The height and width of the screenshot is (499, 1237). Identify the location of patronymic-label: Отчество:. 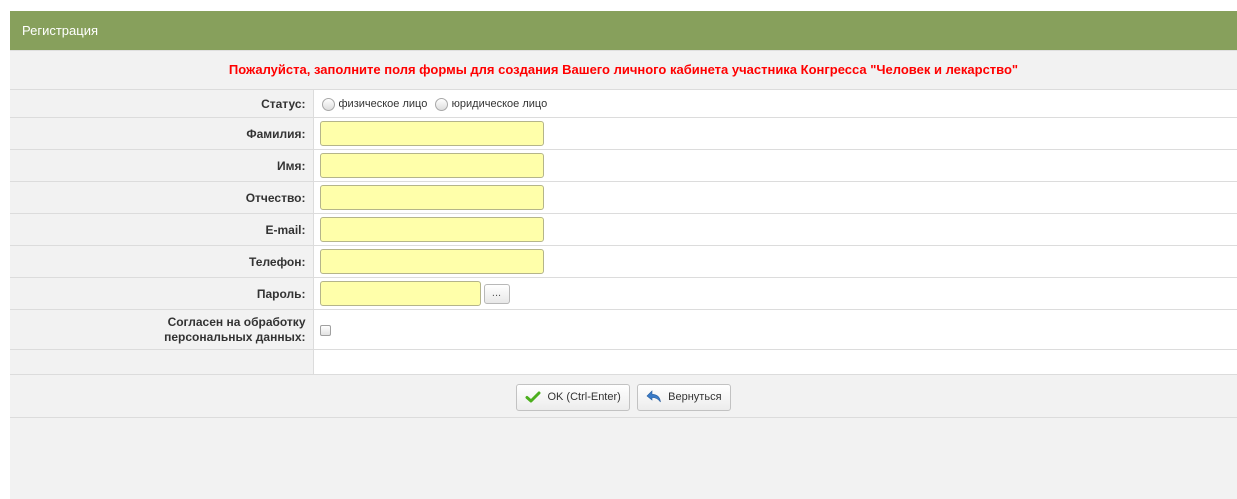
(161, 197).